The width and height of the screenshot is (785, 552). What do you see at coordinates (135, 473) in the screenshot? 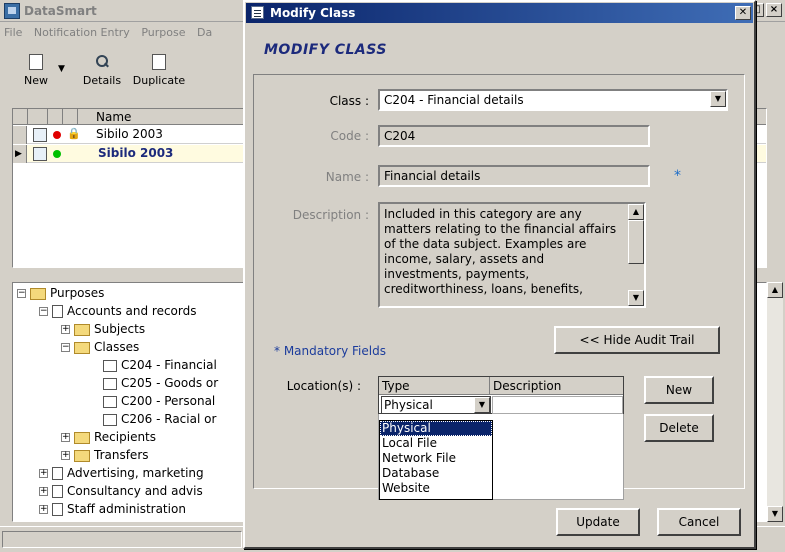
I see `tree-node-label: Advertising, marketing` at bounding box center [135, 473].